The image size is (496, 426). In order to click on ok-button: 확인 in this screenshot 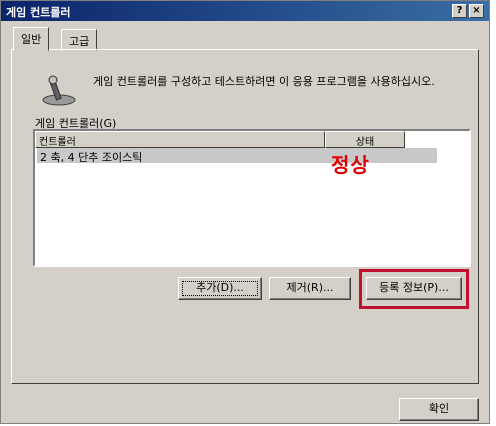, I will do `click(439, 409)`.